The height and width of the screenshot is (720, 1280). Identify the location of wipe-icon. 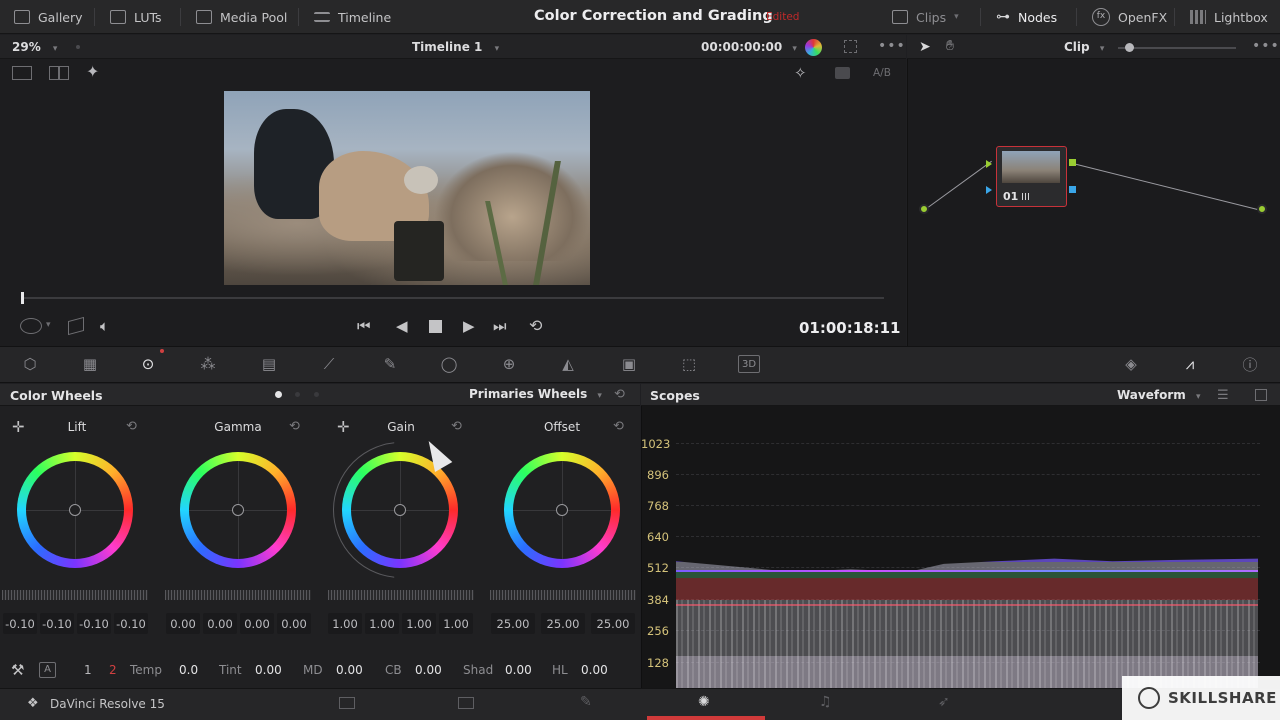
(842, 73).